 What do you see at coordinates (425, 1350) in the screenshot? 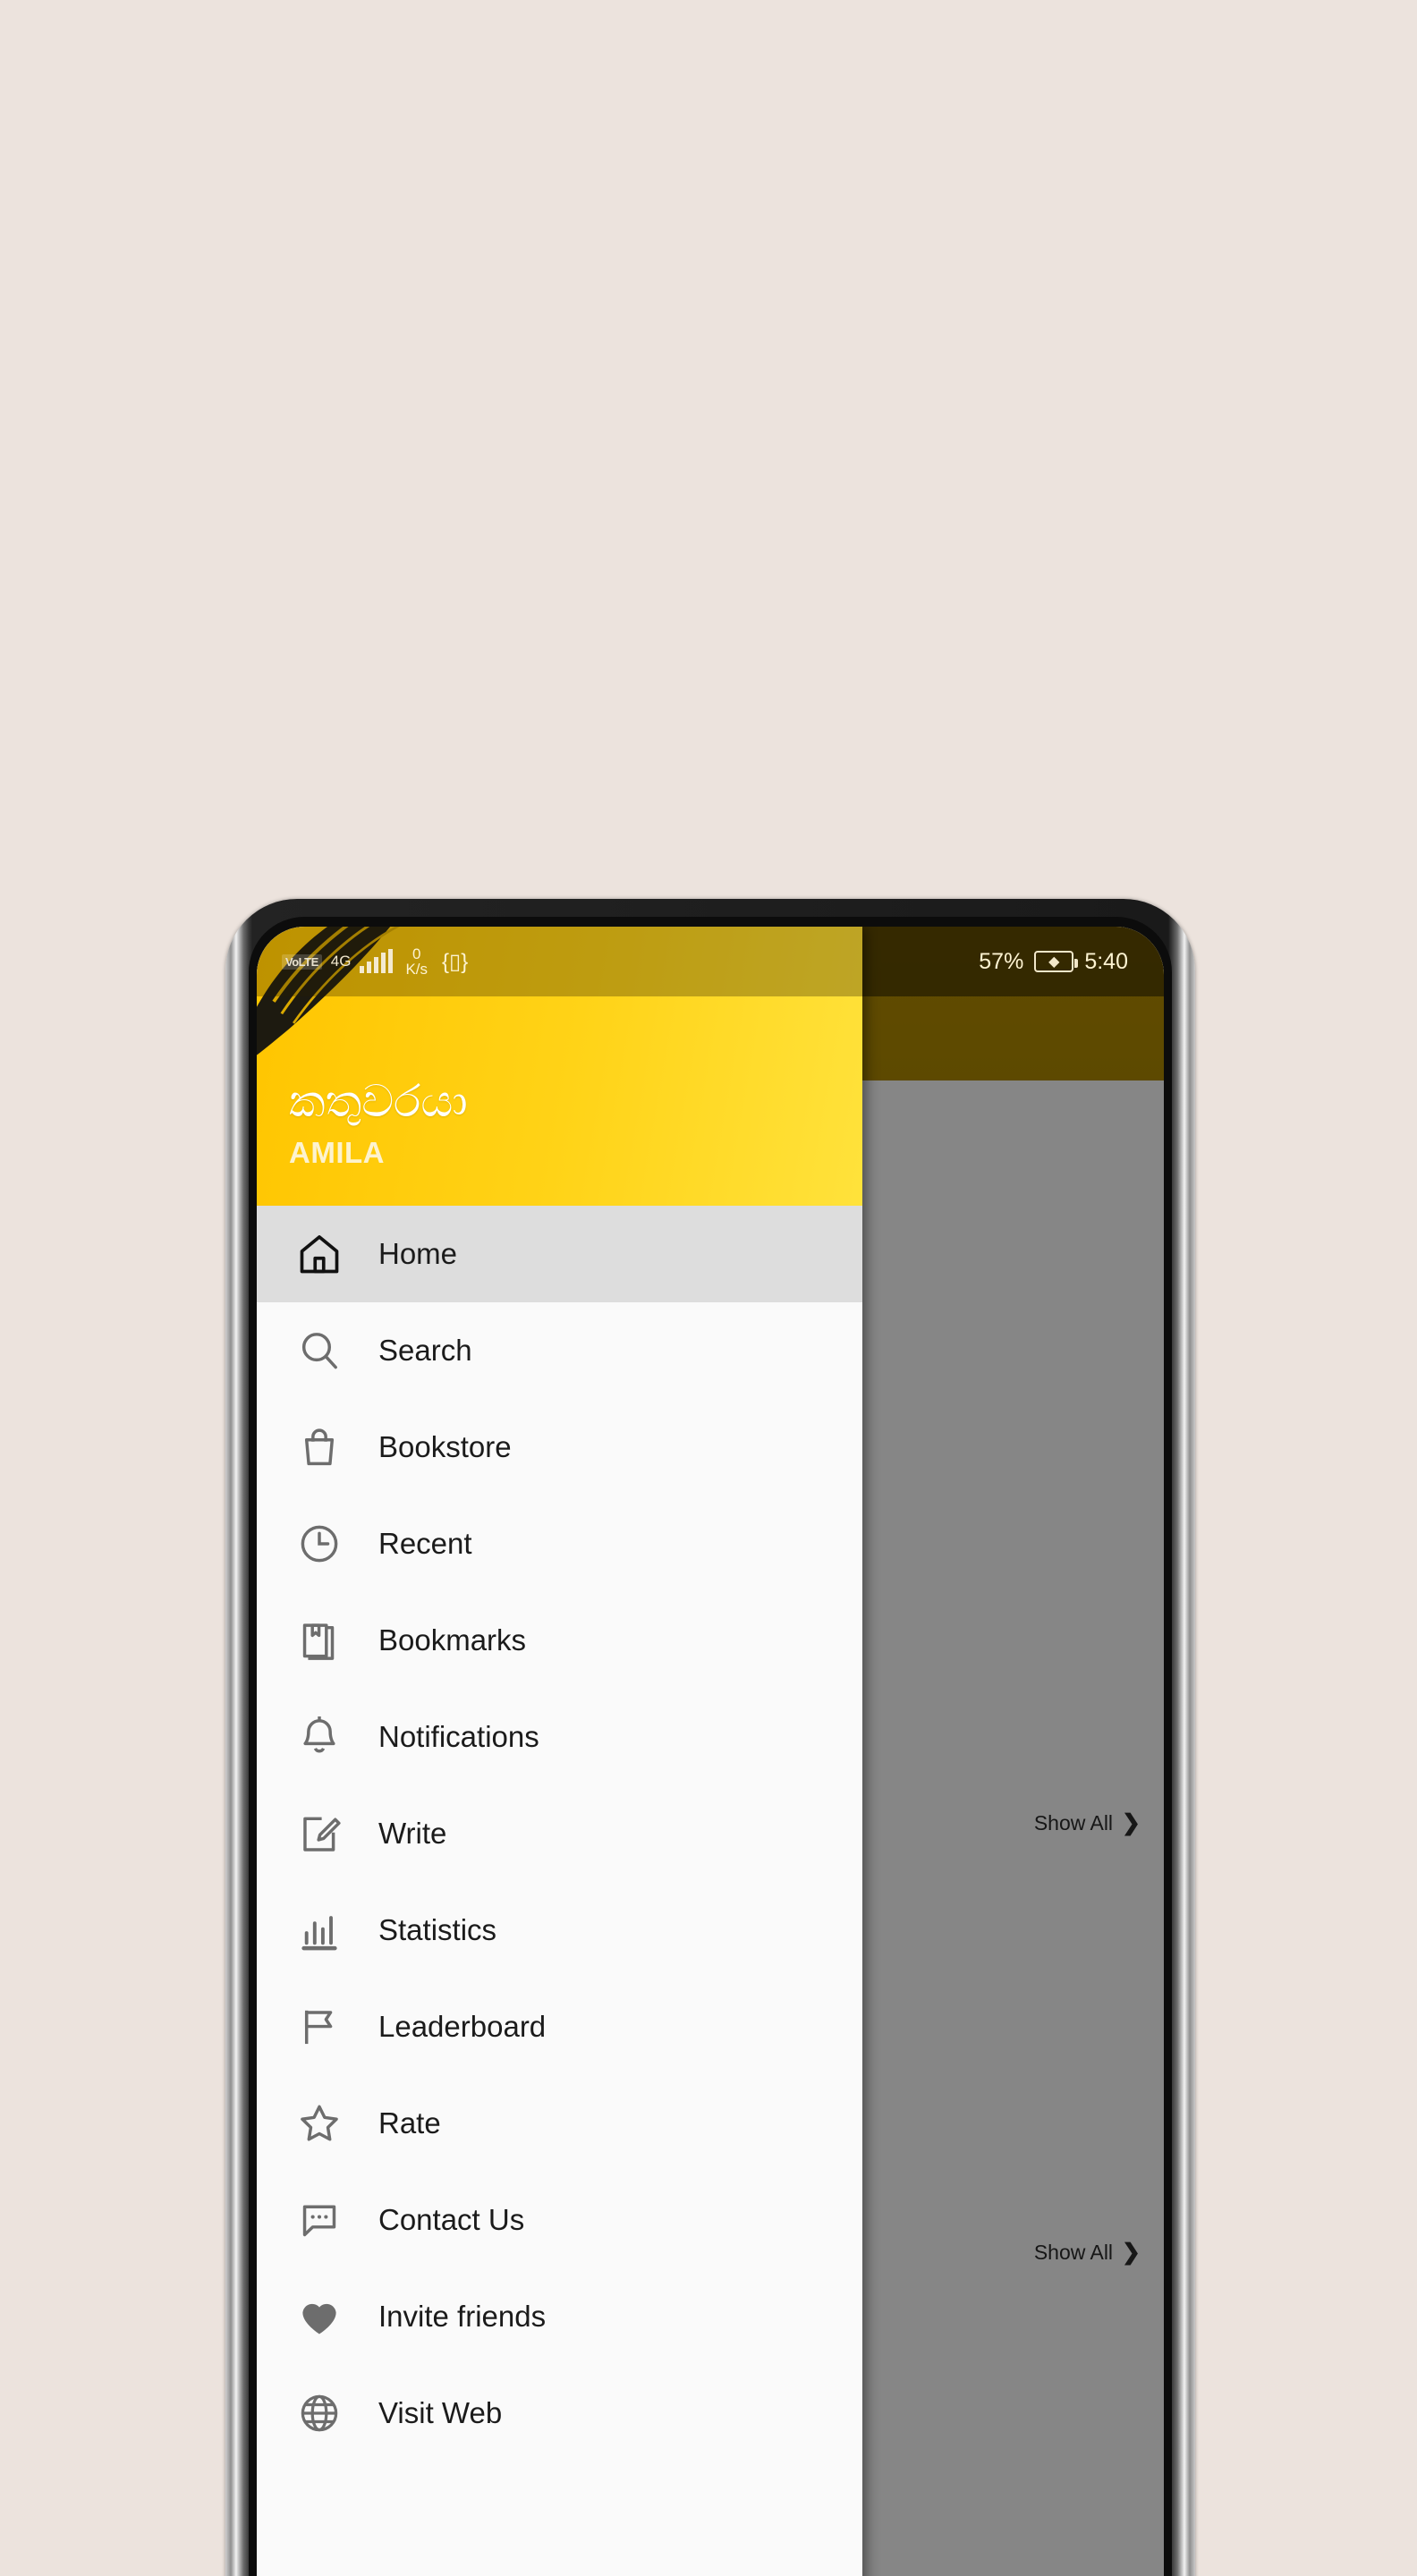
I see `sidebar-item-label: Search` at bounding box center [425, 1350].